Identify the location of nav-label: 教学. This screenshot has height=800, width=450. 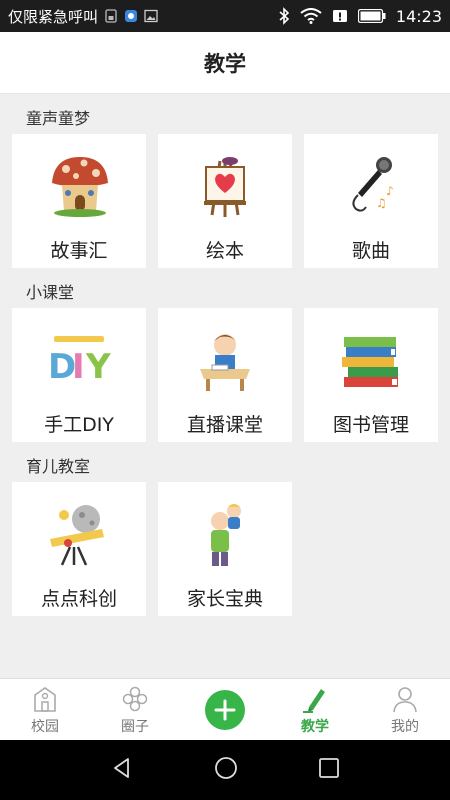
(315, 726).